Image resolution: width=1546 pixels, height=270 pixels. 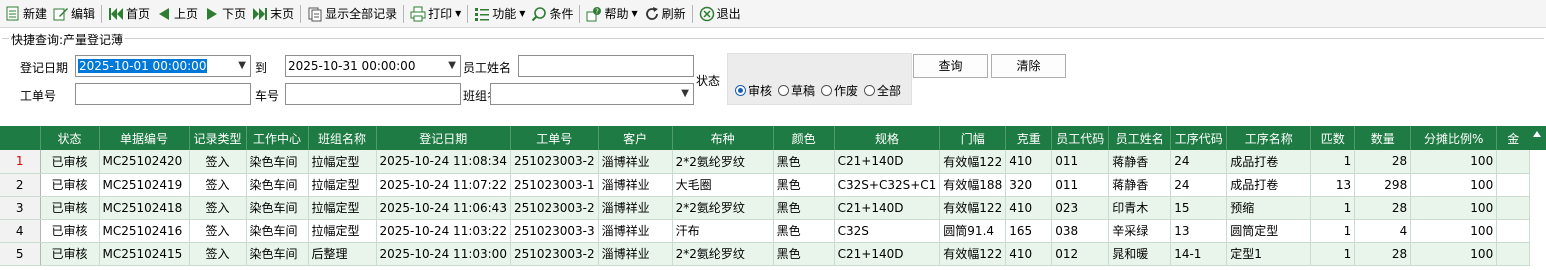 I want to click on clear-button: 清除, so click(x=1028, y=66).